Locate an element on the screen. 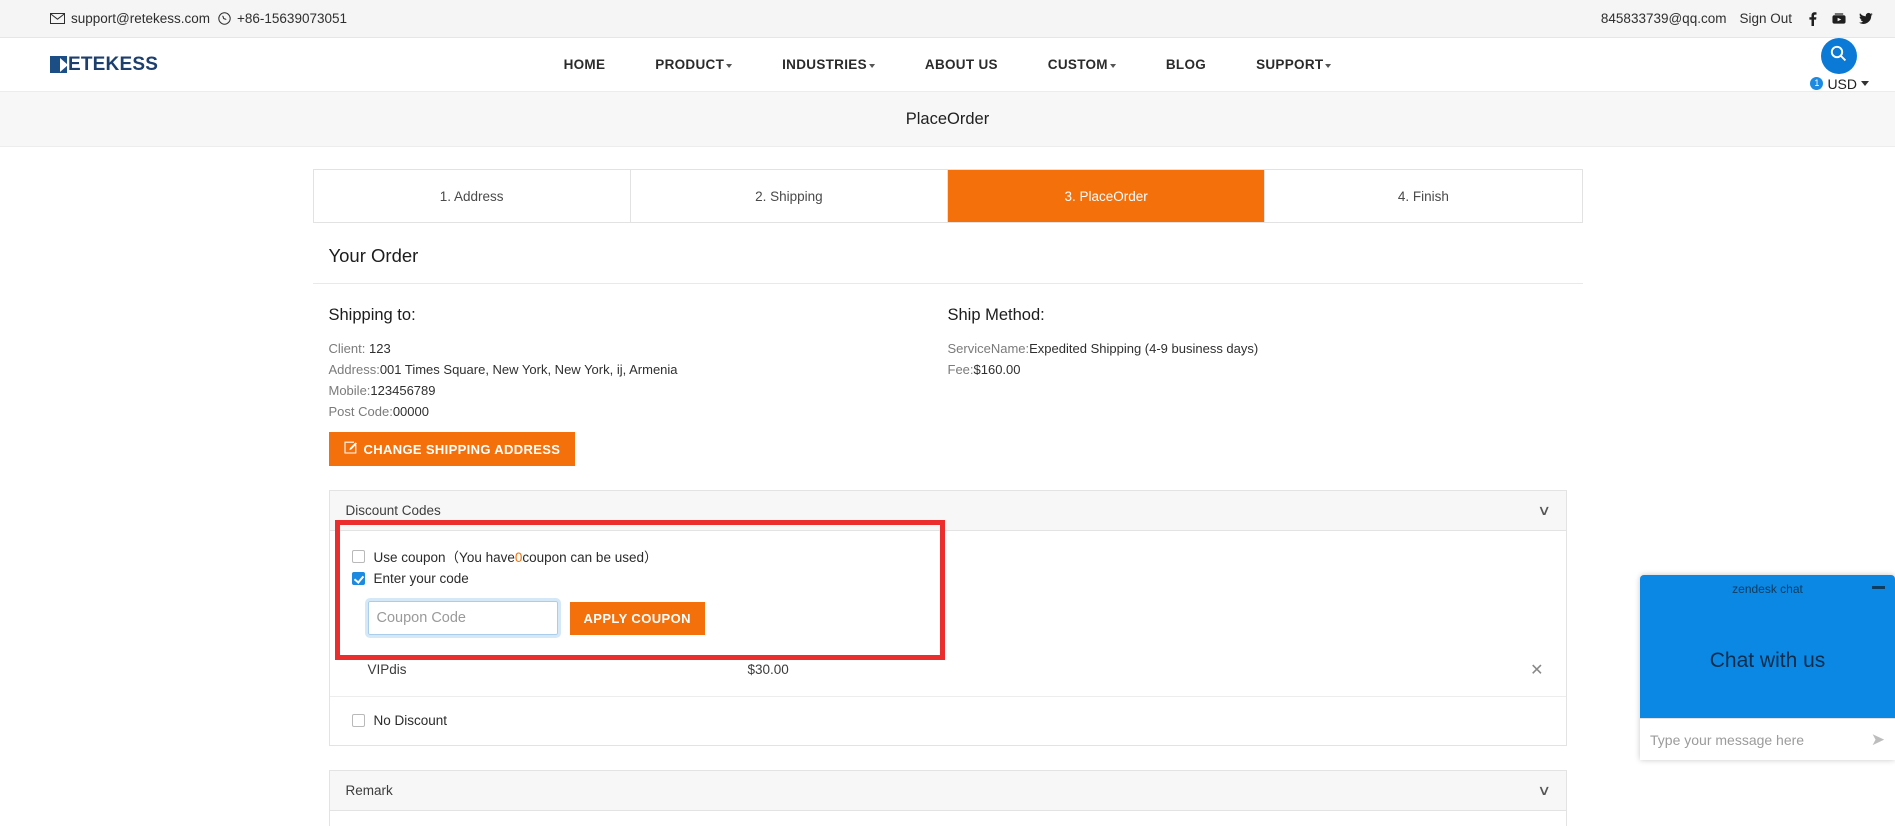  remark-body is located at coordinates (947, 818).